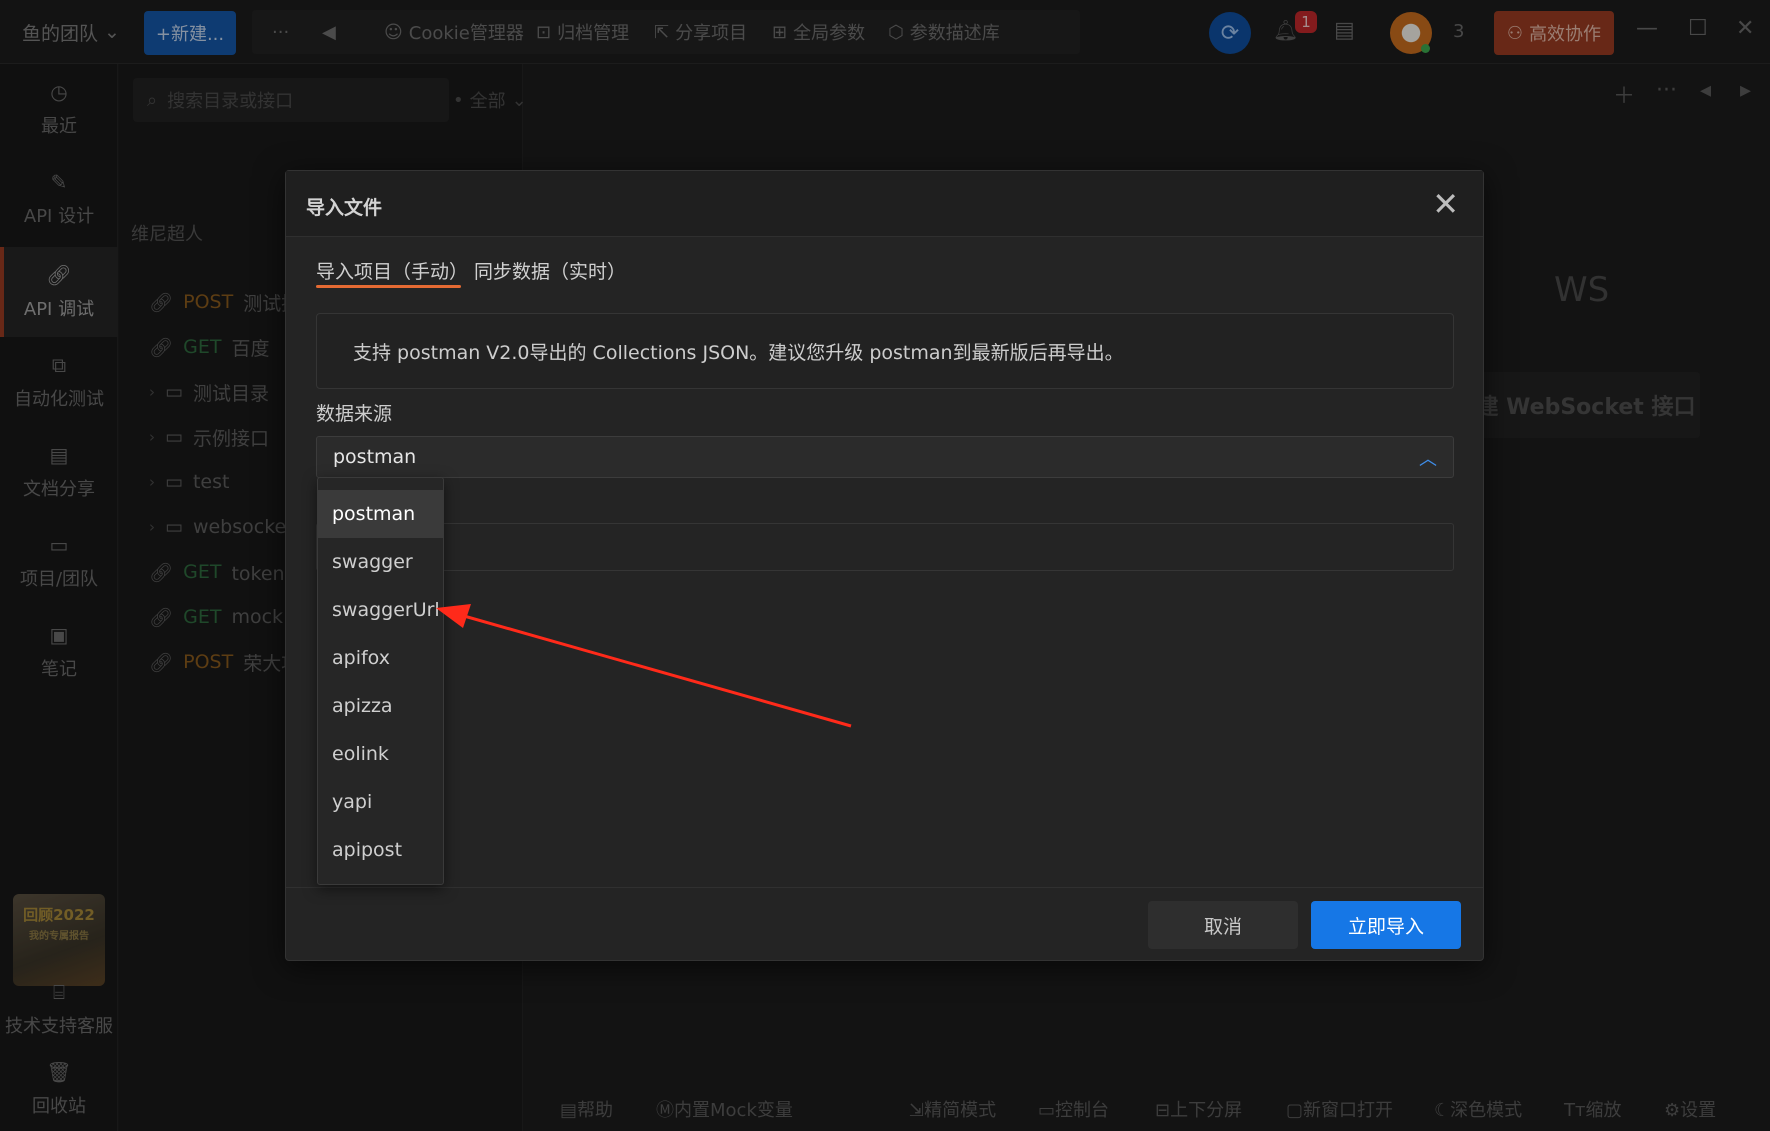  What do you see at coordinates (1386, 925) in the screenshot?
I see `import-now-button: 立即导入` at bounding box center [1386, 925].